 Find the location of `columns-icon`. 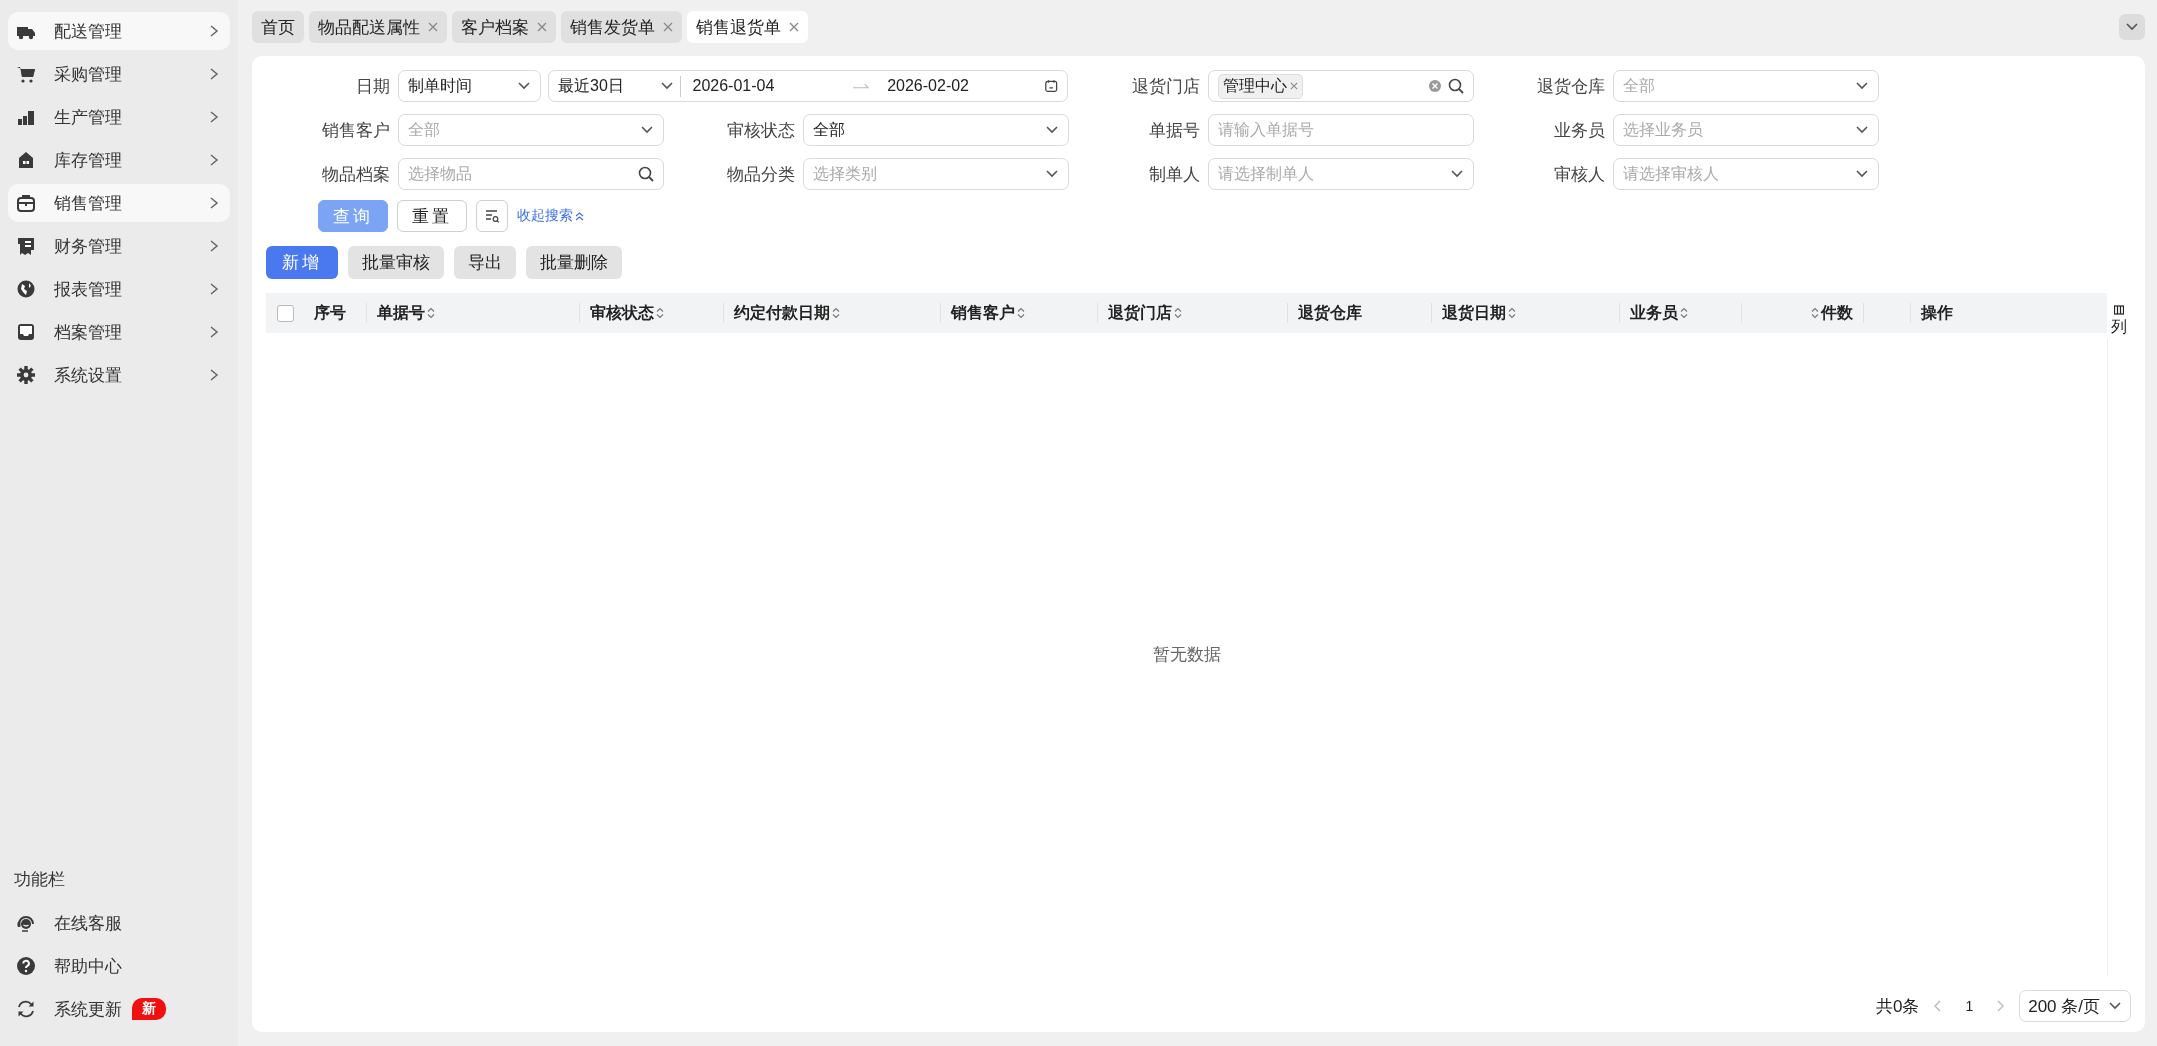

columns-icon is located at coordinates (2119, 310).